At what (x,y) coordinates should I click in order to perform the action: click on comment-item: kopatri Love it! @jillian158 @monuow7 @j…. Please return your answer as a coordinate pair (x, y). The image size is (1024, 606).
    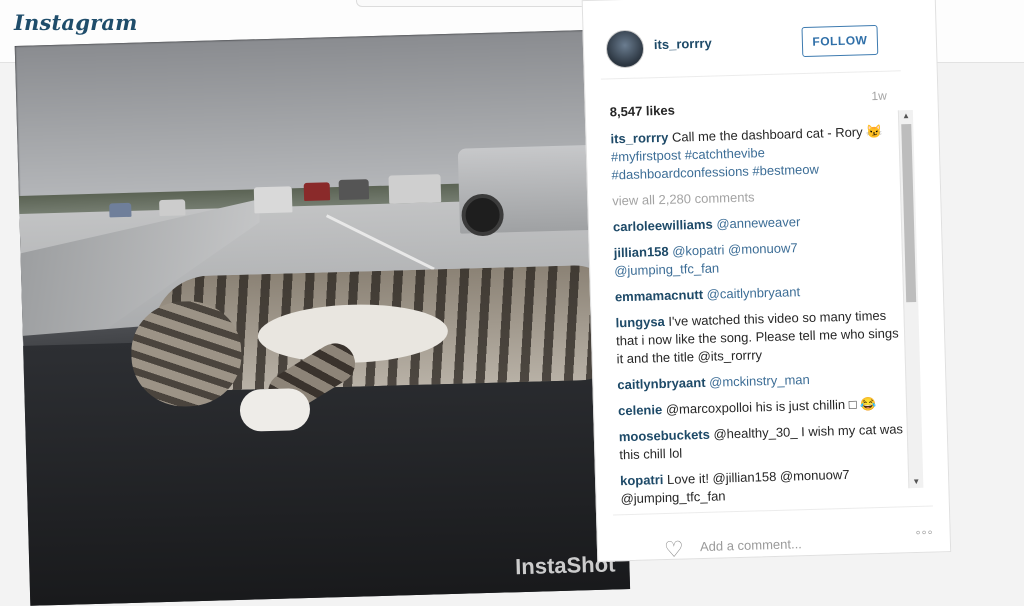
    Looking at the image, I should click on (765, 486).